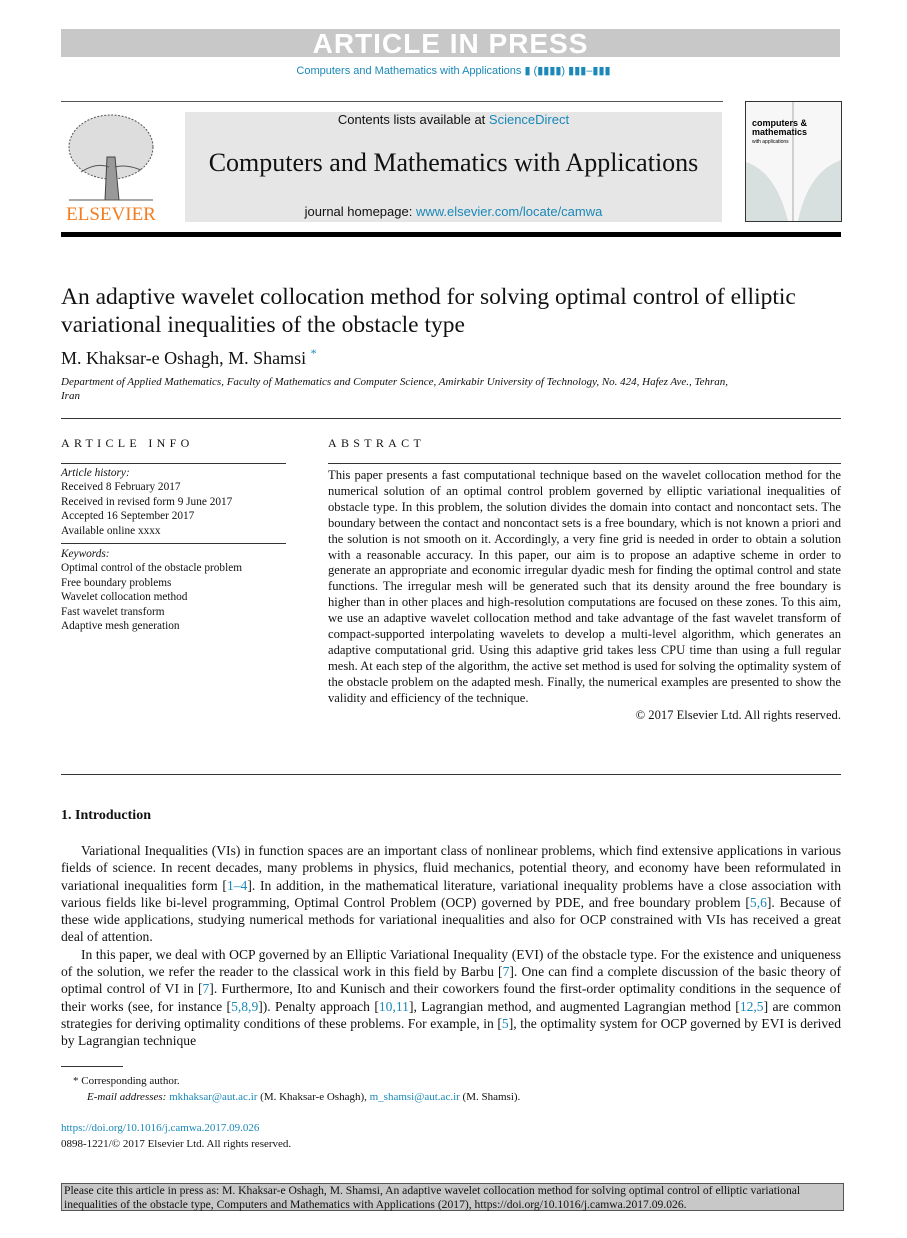 Image resolution: width=907 pixels, height=1238 pixels. Describe the element at coordinates (124, 597) in the screenshot. I see `keyword-item: Wavelet collocation method` at that location.